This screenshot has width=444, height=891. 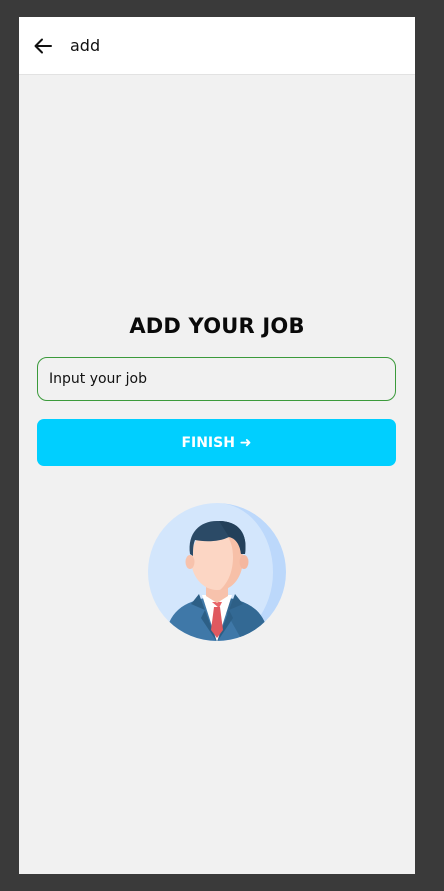 What do you see at coordinates (85, 45) in the screenshot?
I see `page-title: add` at bounding box center [85, 45].